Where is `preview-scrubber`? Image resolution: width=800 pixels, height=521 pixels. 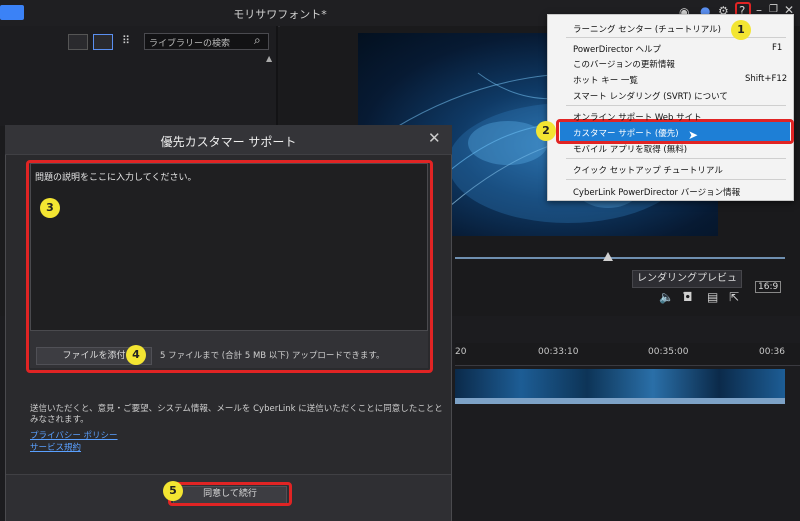
preview-scrubber is located at coordinates (620, 258).